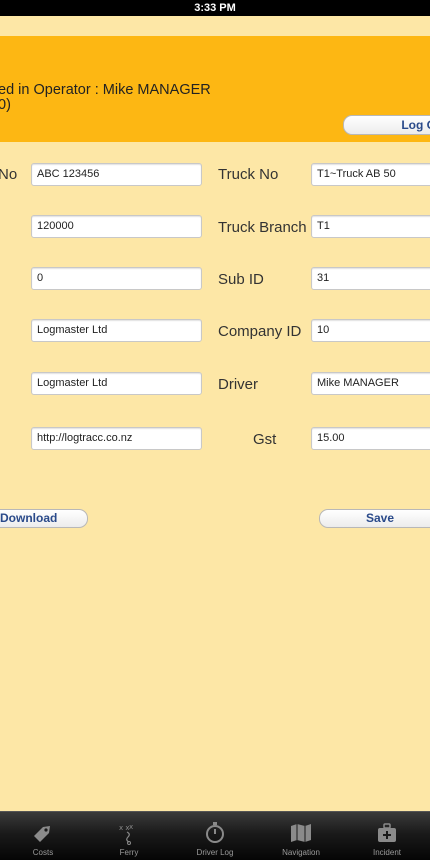  Describe the element at coordinates (301, 852) in the screenshot. I see `tab-navigation-label: Navigation` at that location.